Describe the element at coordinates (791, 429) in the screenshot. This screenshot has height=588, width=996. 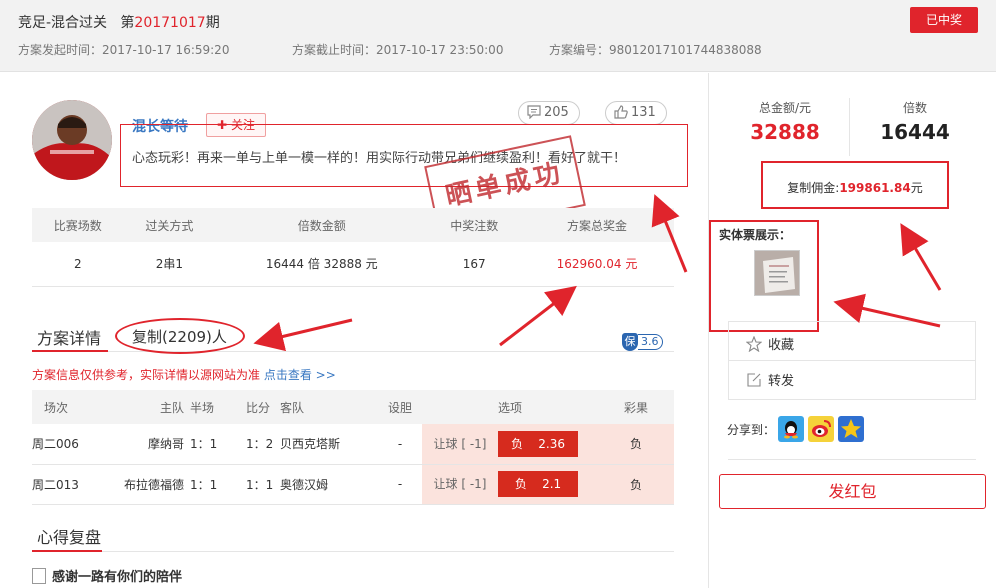
I see `qq-share-icon` at that location.